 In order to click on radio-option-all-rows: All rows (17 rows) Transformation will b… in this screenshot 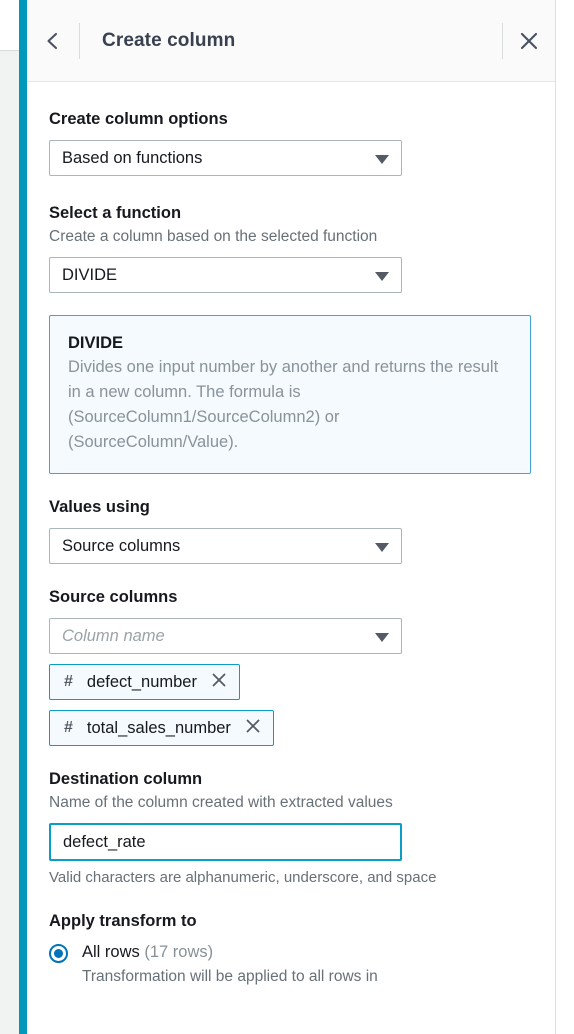, I will do `click(291, 964)`.